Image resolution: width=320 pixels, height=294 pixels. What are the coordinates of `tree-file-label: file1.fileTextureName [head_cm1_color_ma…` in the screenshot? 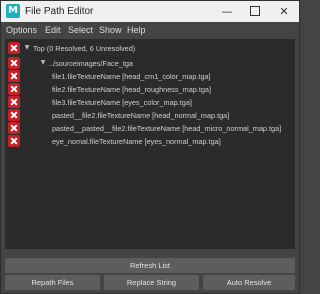 It's located at (131, 76).